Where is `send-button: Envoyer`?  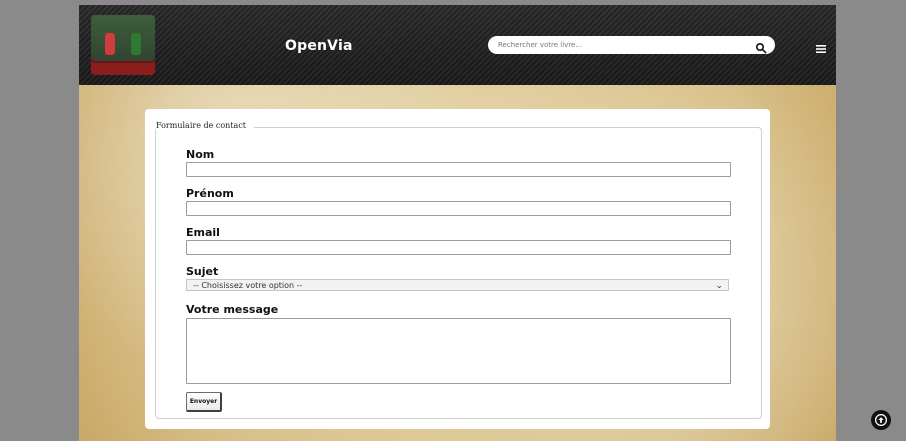 send-button: Envoyer is located at coordinates (204, 402).